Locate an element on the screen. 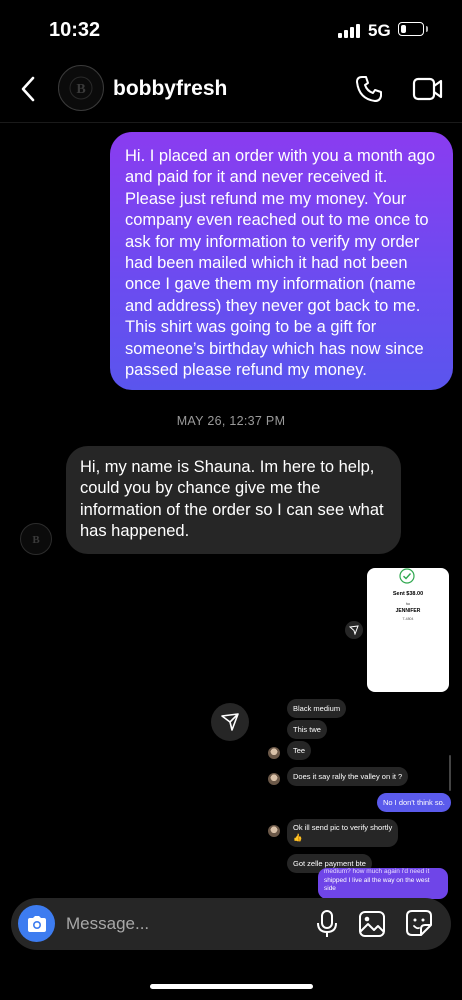 The width and height of the screenshot is (462, 1000). contact-avatar: B is located at coordinates (81, 88).